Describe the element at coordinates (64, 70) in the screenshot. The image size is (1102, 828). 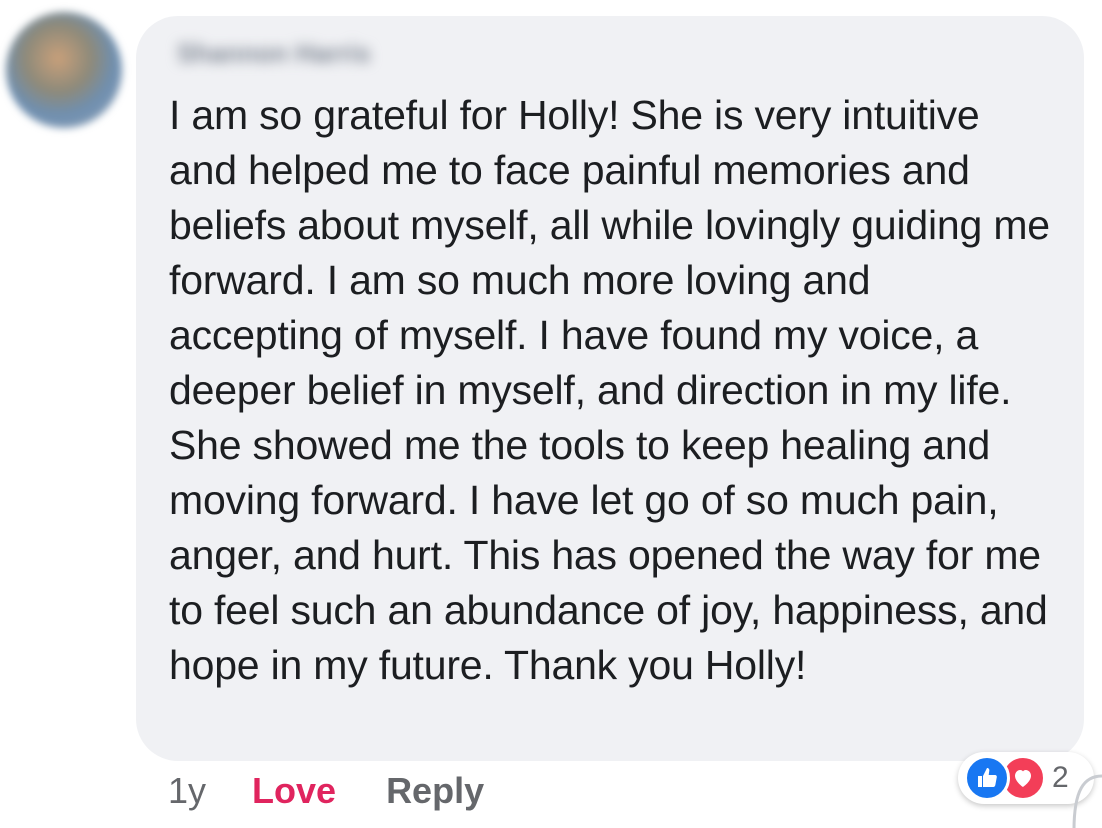
I see `avatar` at that location.